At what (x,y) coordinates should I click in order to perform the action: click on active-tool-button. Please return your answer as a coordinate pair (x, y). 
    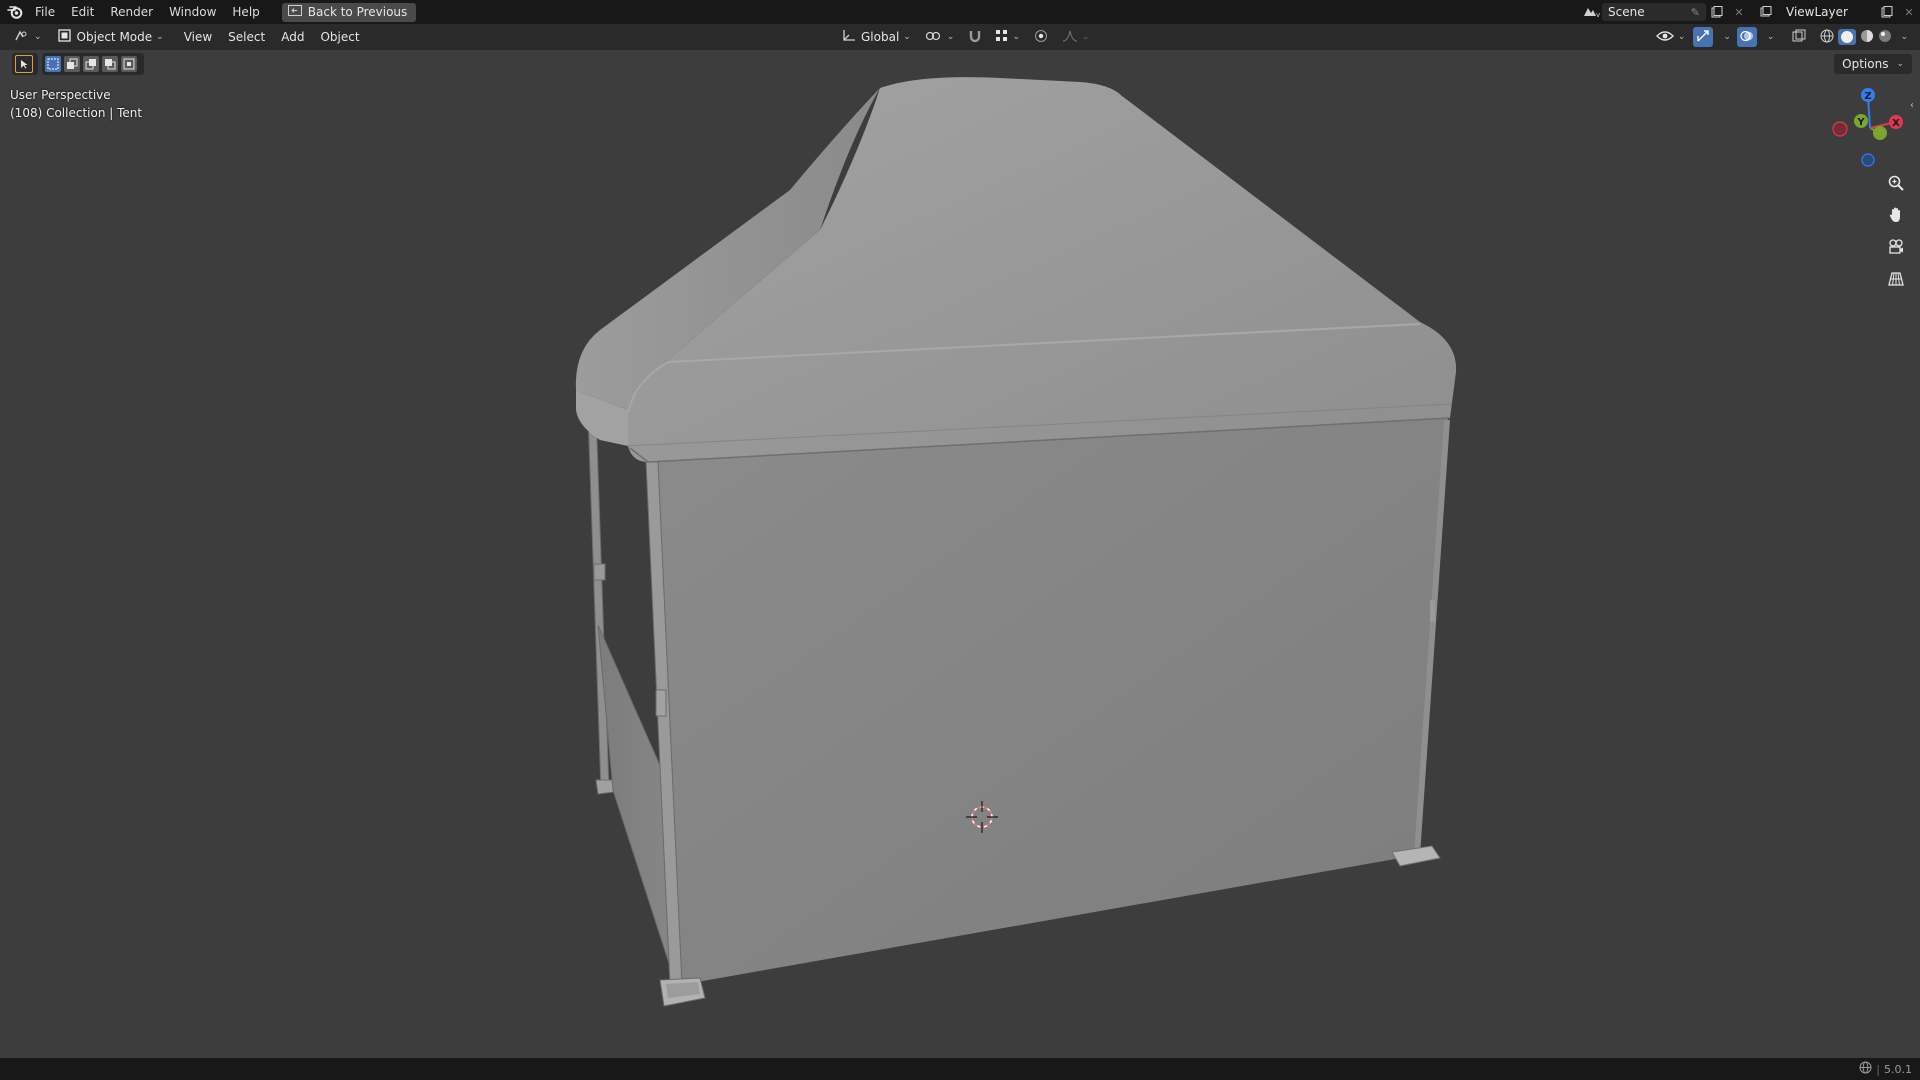
    Looking at the image, I should click on (25, 64).